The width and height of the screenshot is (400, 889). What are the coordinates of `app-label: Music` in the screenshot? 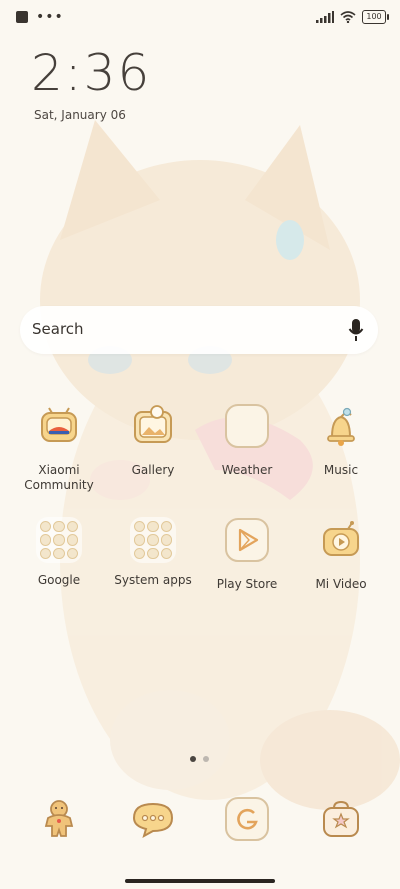 It's located at (341, 470).